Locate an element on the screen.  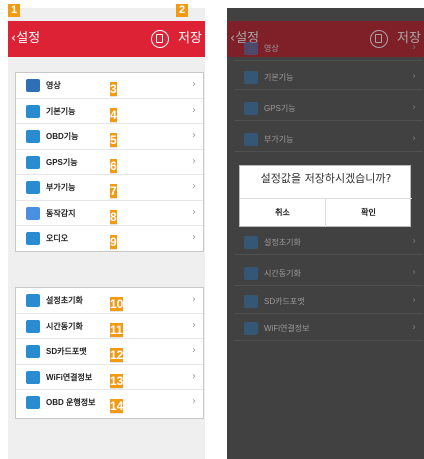
settings-row: 시간동기화 11 › is located at coordinates (109, 326).